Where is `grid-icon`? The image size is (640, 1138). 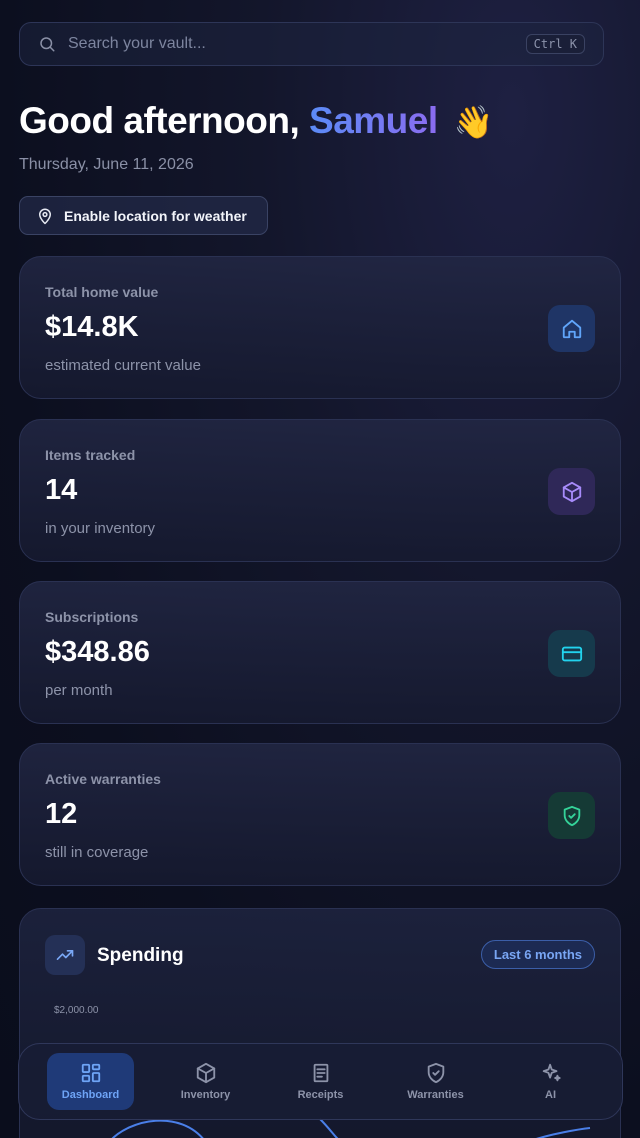 grid-icon is located at coordinates (90, 1073).